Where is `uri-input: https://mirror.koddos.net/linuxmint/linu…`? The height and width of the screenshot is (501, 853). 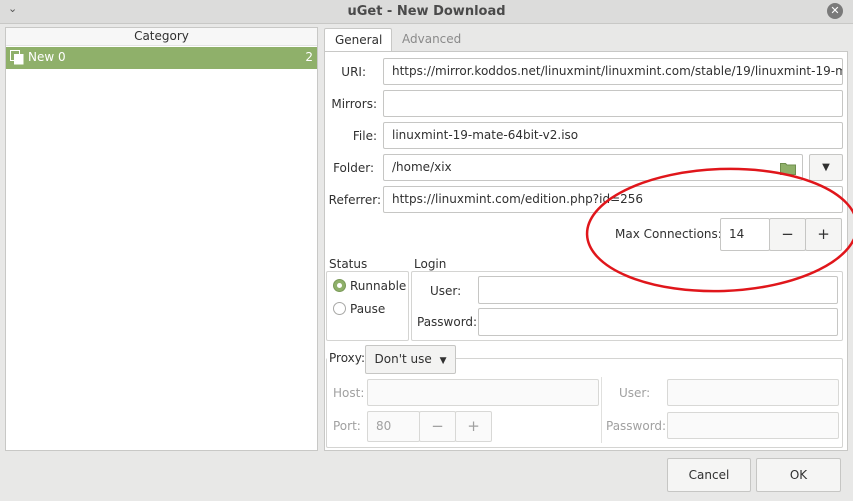
uri-input: https://mirror.koddos.net/linuxmint/linu… is located at coordinates (613, 71).